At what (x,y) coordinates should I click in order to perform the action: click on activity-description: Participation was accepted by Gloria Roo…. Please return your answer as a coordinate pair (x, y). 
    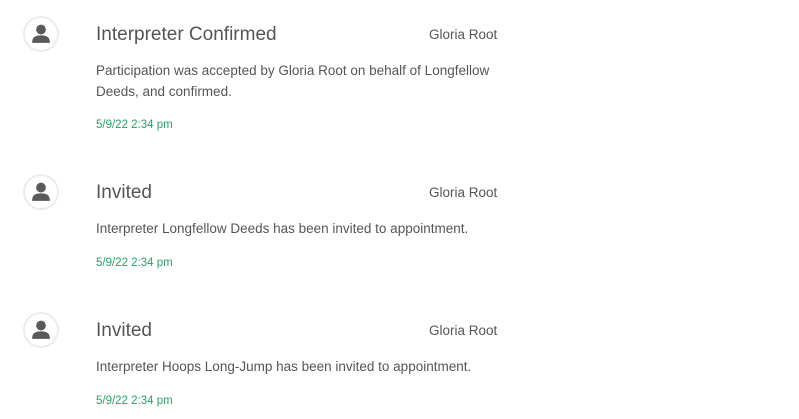
    Looking at the image, I should click on (293, 81).